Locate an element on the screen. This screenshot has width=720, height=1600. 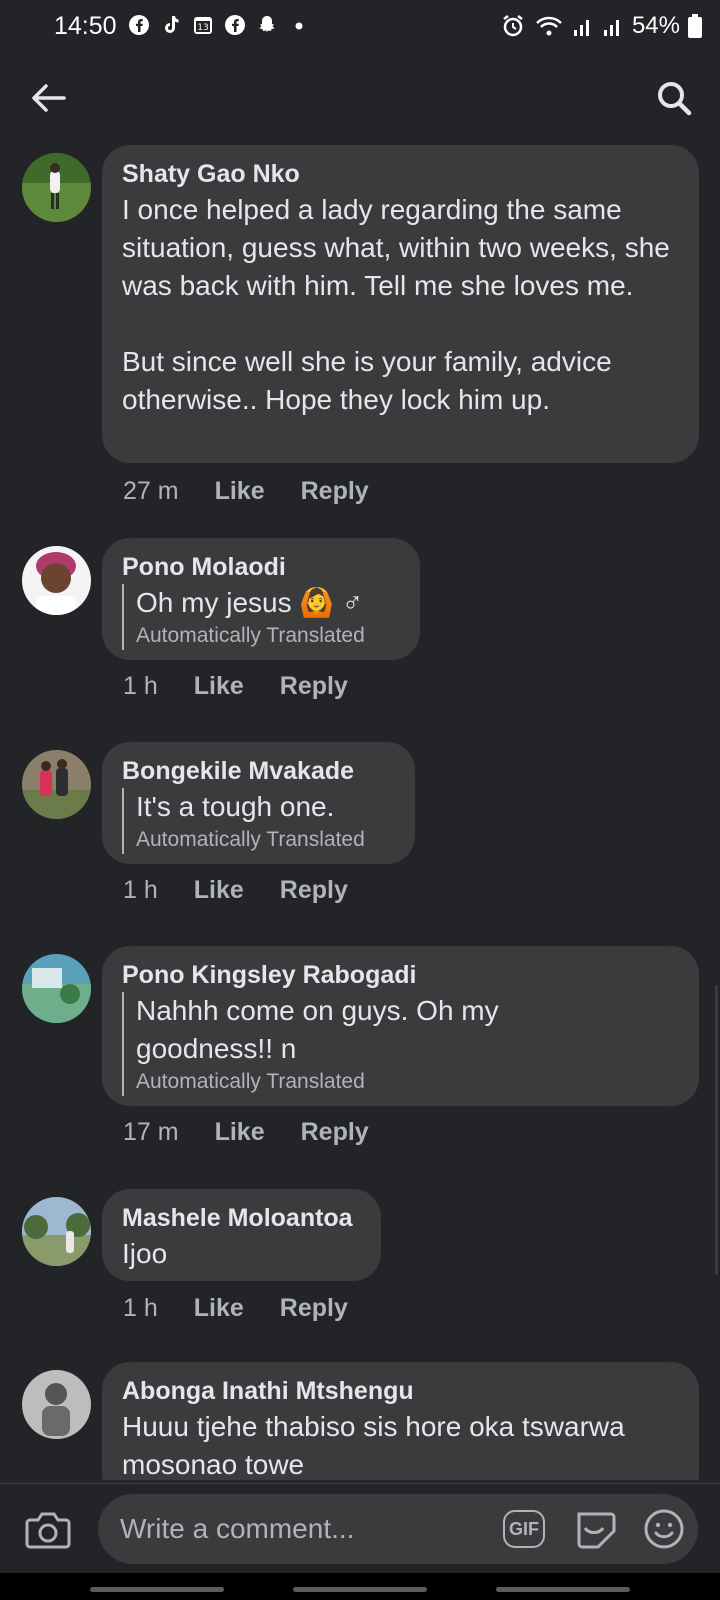
arrow-left-icon is located at coordinates (49, 98).